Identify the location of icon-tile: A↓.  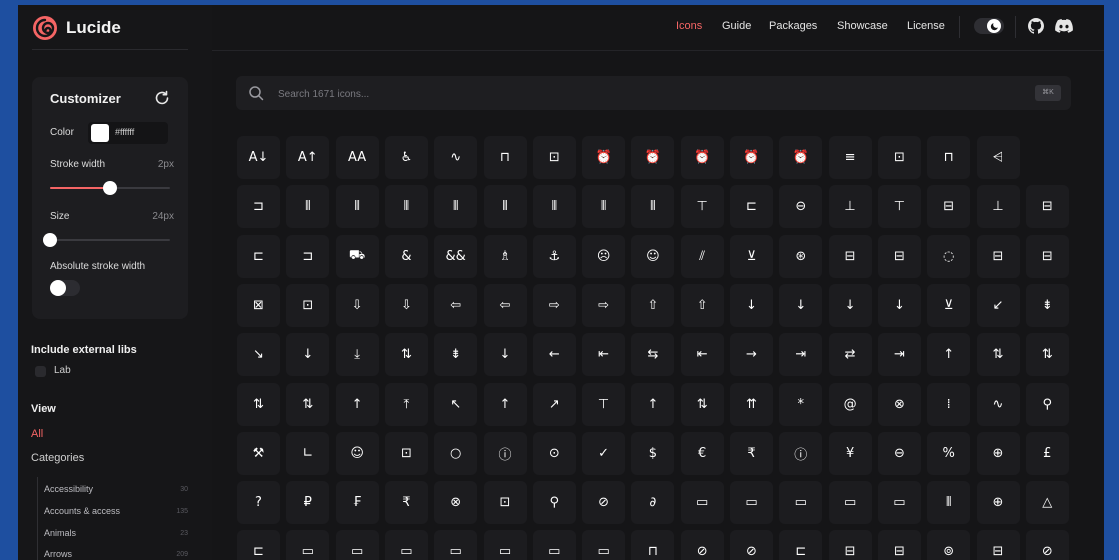
(258, 157).